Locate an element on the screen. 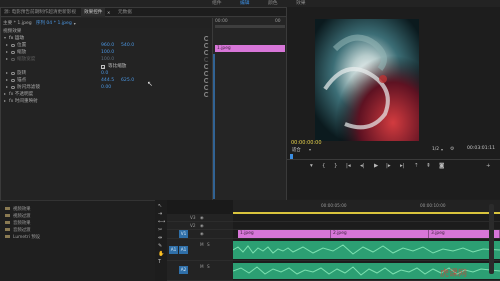  video-clip: 1.jpeg is located at coordinates (284, 234).